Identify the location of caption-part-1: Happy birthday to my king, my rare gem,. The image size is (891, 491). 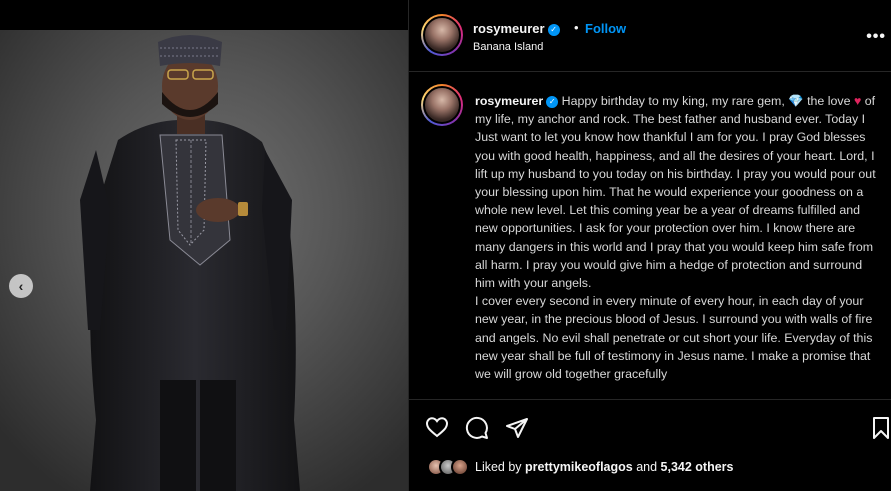
(675, 101).